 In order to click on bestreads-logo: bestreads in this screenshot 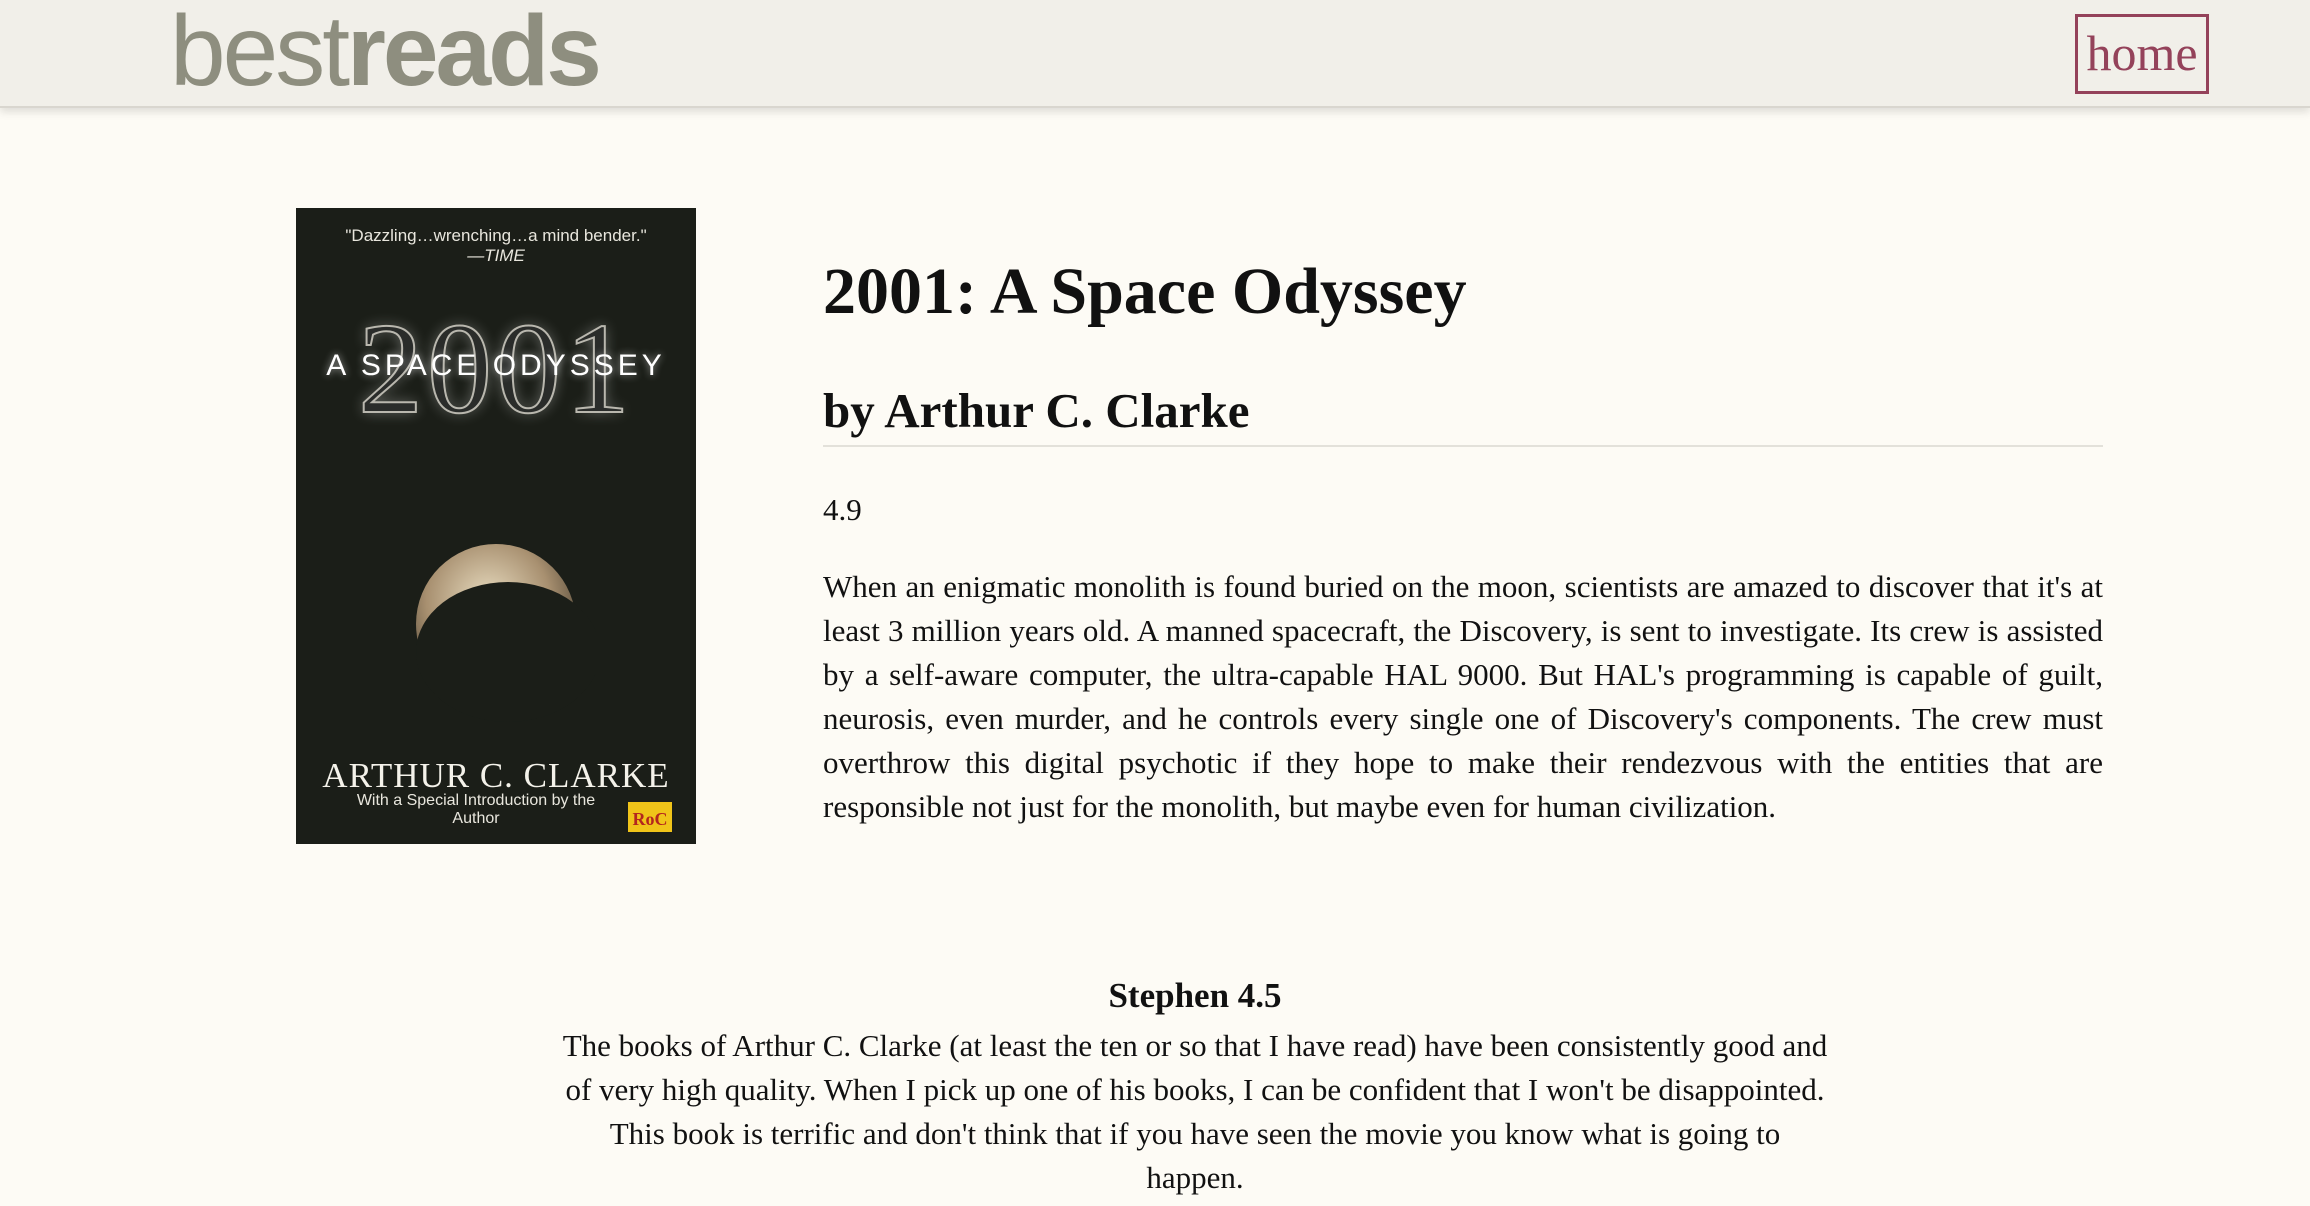, I will do `click(386, 53)`.